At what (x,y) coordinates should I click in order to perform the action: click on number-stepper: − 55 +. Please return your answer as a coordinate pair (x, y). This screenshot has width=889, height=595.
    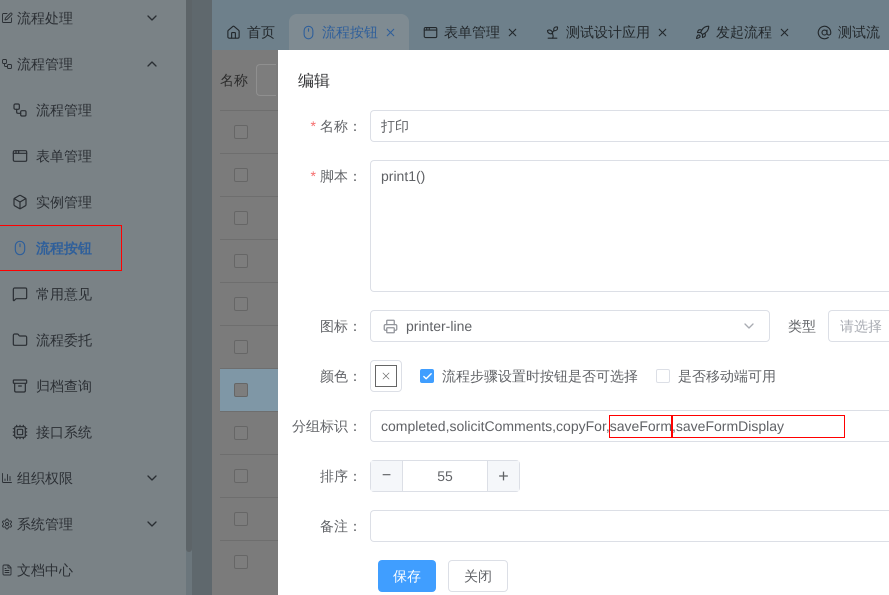
    Looking at the image, I should click on (445, 476).